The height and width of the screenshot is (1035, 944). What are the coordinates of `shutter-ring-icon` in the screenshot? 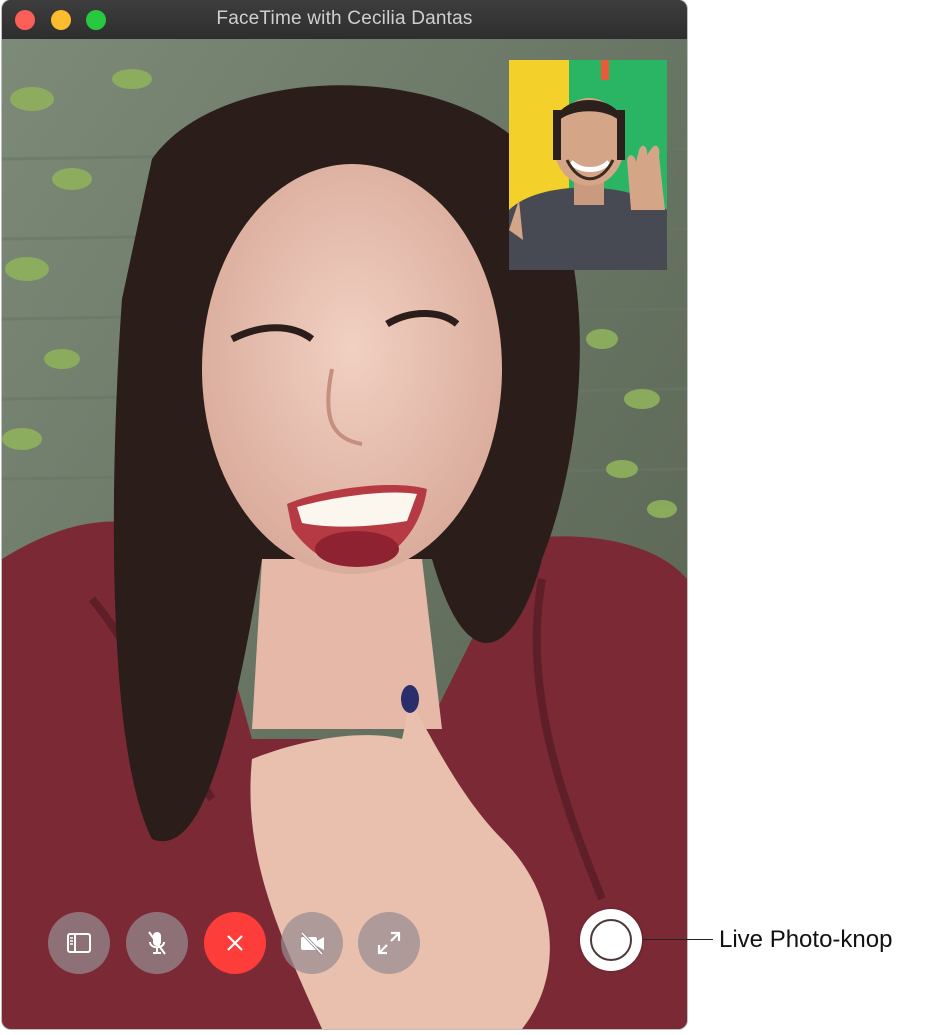 It's located at (611, 940).